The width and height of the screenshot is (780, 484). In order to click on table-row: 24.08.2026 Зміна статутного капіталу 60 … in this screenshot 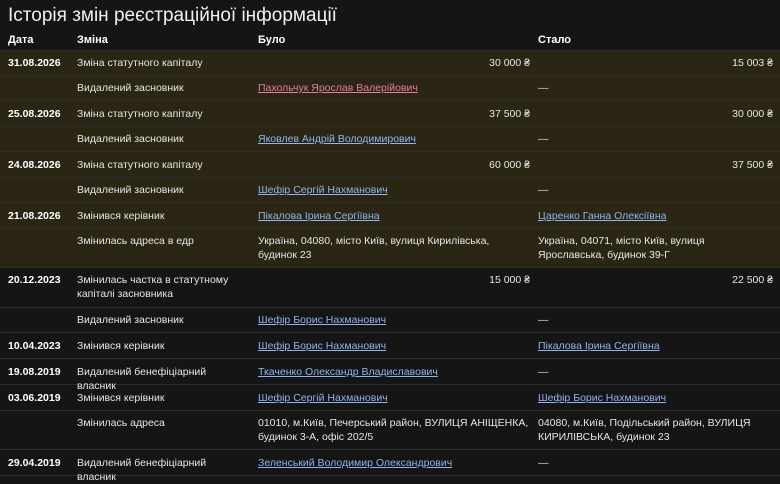, I will do `click(390, 165)`.